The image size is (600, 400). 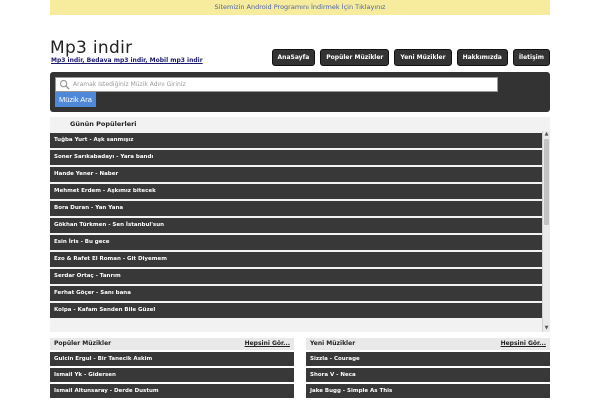 What do you see at coordinates (546, 182) in the screenshot?
I see `scroll-thumb` at bounding box center [546, 182].